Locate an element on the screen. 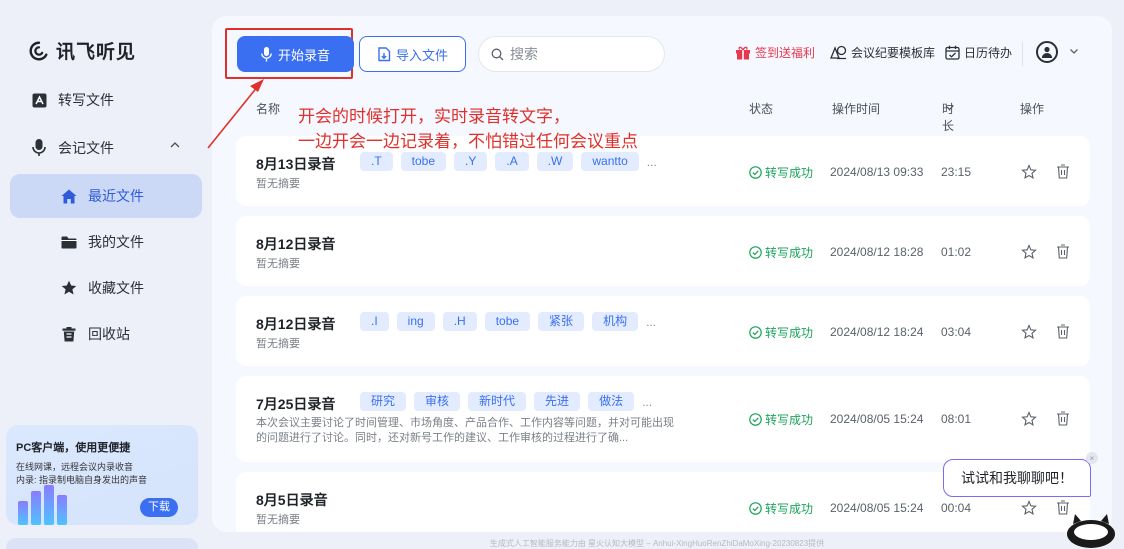 The width and height of the screenshot is (1124, 549). calendar-todo-link: 日历待办 is located at coordinates (978, 52).